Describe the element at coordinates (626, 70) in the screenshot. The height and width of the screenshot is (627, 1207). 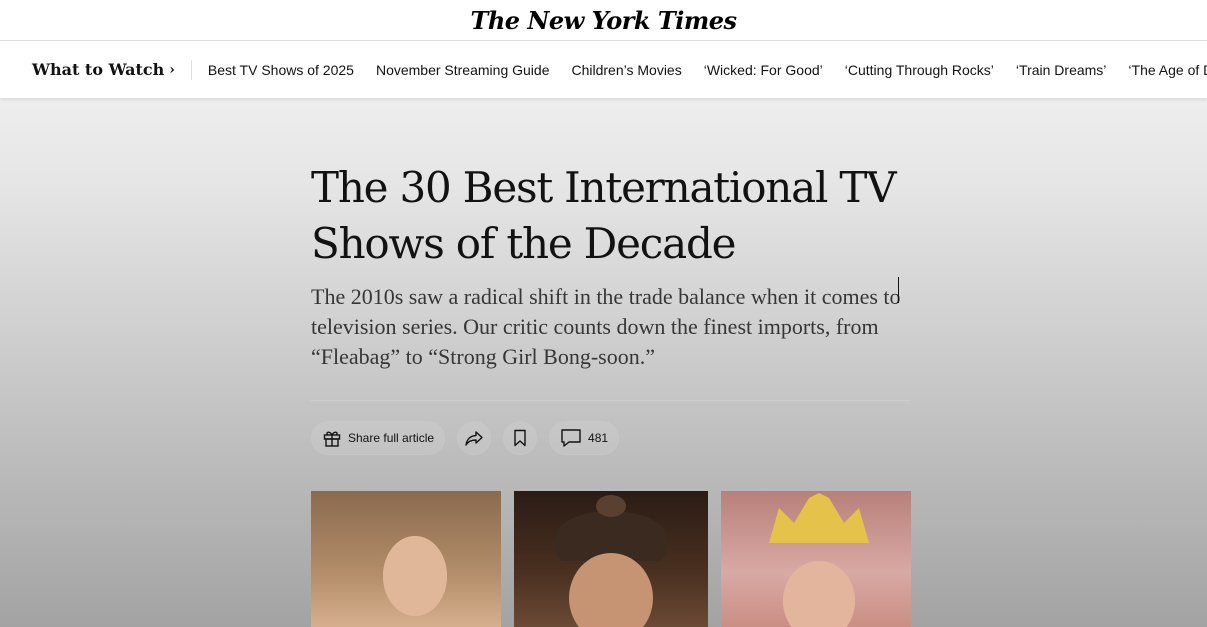
I see `subnav-link-childrens-movies: Children’s Movies` at that location.